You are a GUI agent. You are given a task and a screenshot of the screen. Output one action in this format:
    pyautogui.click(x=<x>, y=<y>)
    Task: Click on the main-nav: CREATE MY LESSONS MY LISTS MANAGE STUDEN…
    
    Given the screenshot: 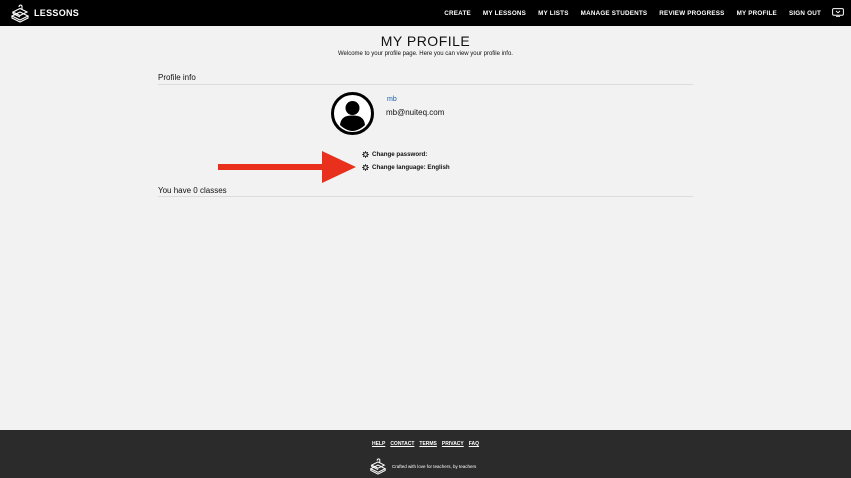 What is the action you would take?
    pyautogui.click(x=626, y=13)
    